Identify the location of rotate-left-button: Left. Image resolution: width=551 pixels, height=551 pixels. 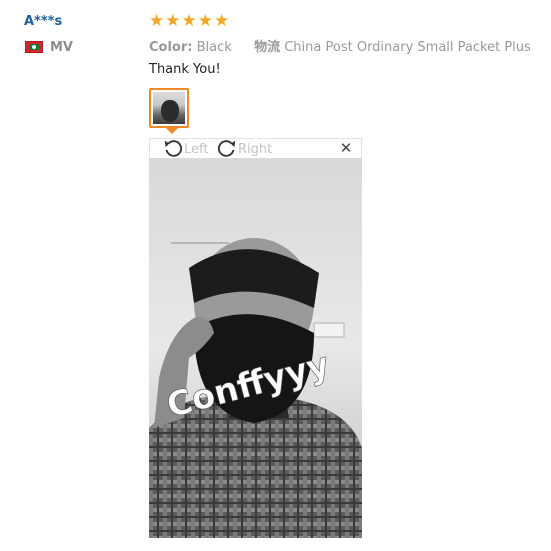
(185, 149).